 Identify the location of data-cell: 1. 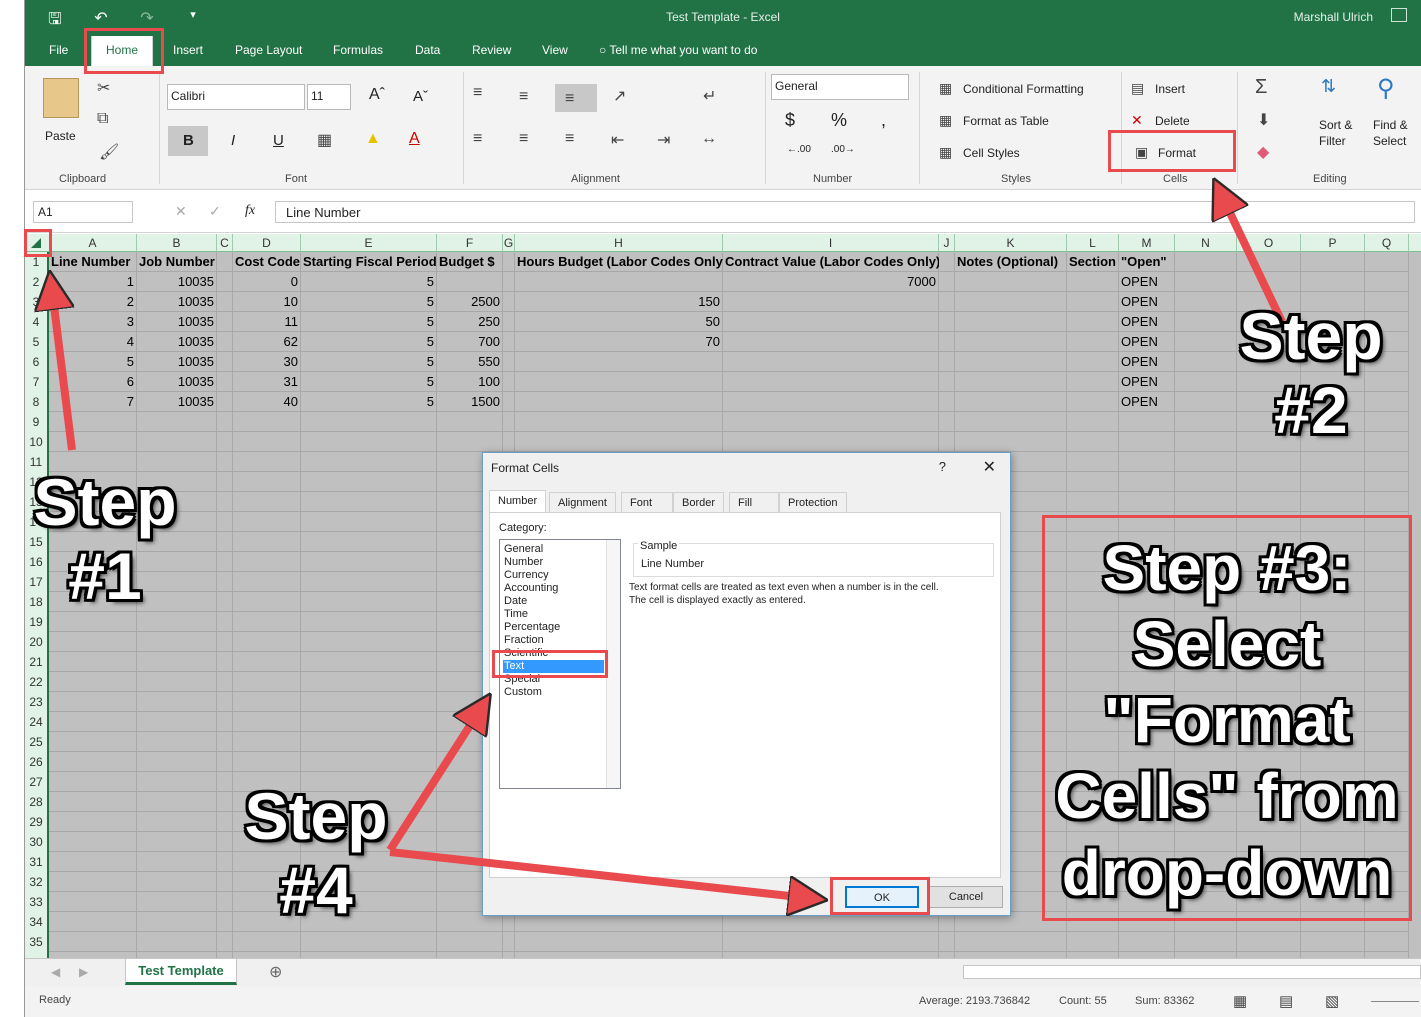
(93, 282).